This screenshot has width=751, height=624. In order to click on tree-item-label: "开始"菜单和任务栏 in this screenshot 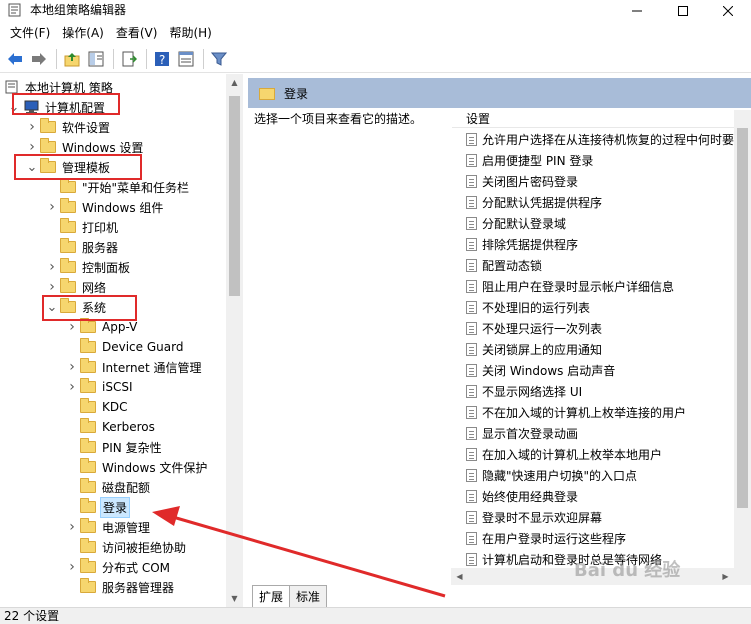, I will do `click(136, 187)`.